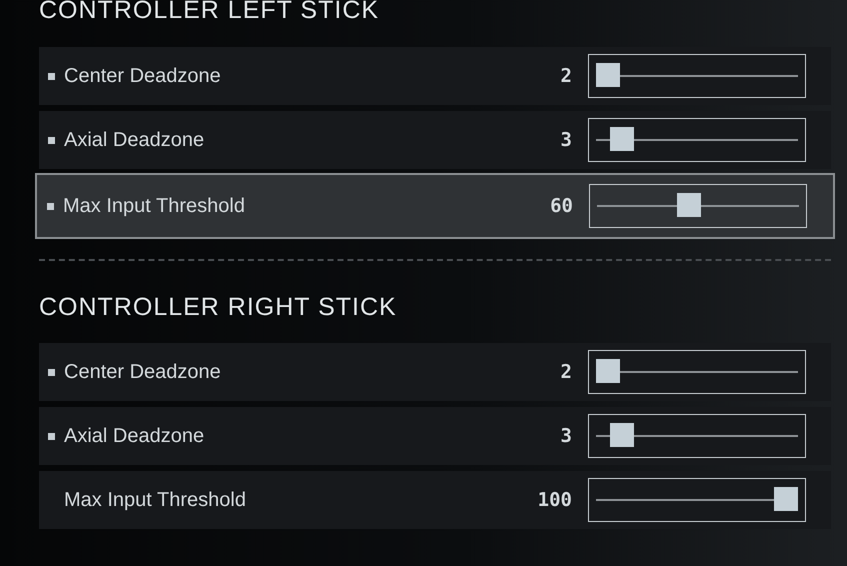 This screenshot has height=566, width=847. Describe the element at coordinates (561, 206) in the screenshot. I see `setting-value: 60` at that location.